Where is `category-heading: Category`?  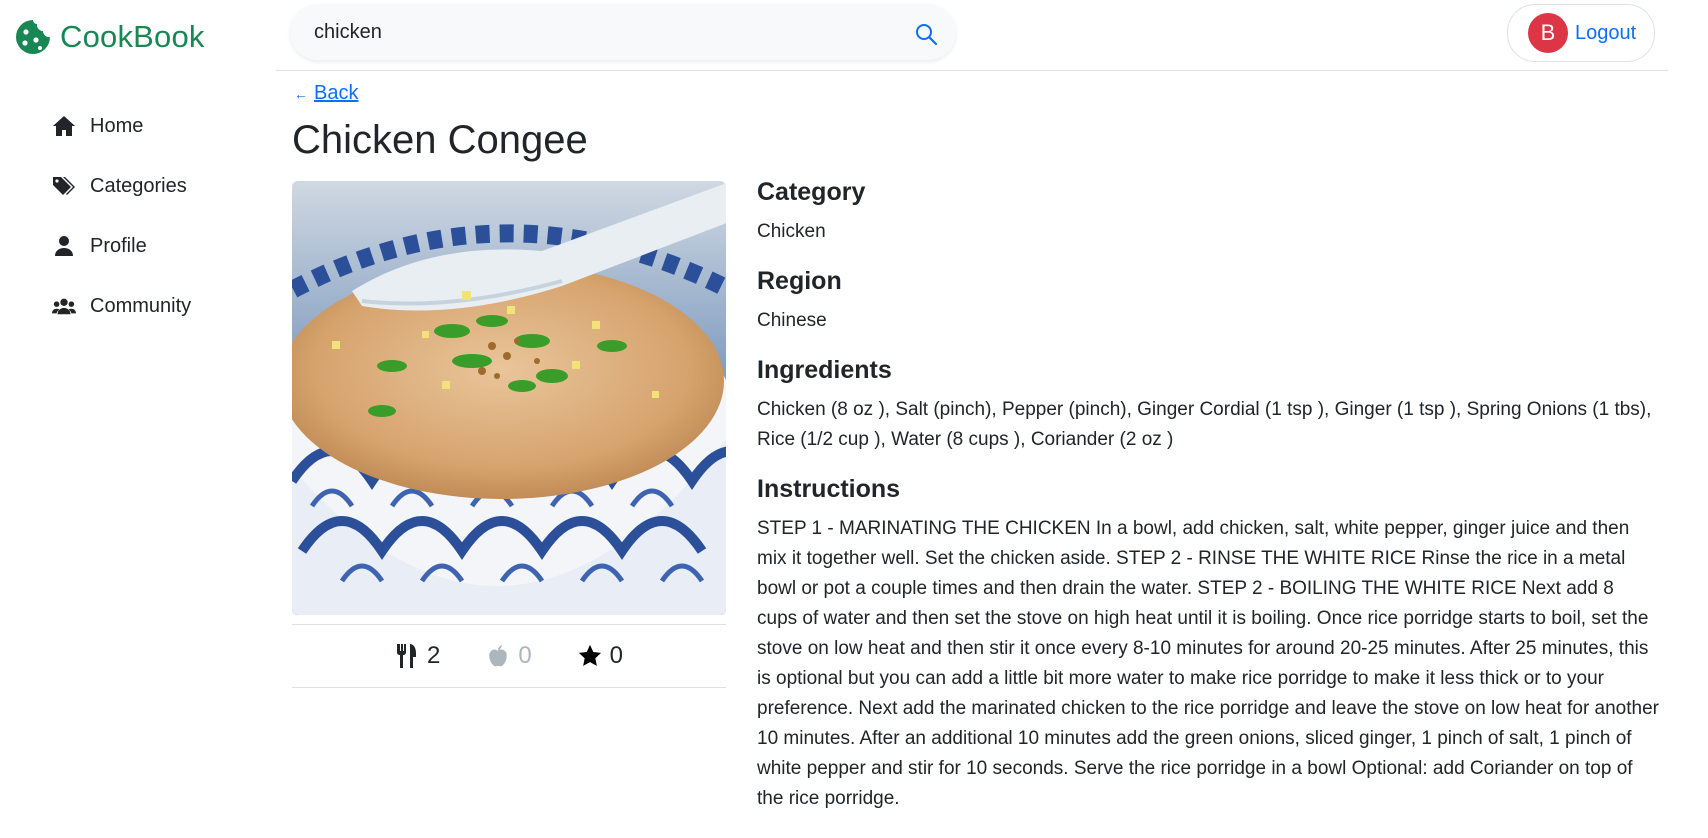 category-heading: Category is located at coordinates (811, 192).